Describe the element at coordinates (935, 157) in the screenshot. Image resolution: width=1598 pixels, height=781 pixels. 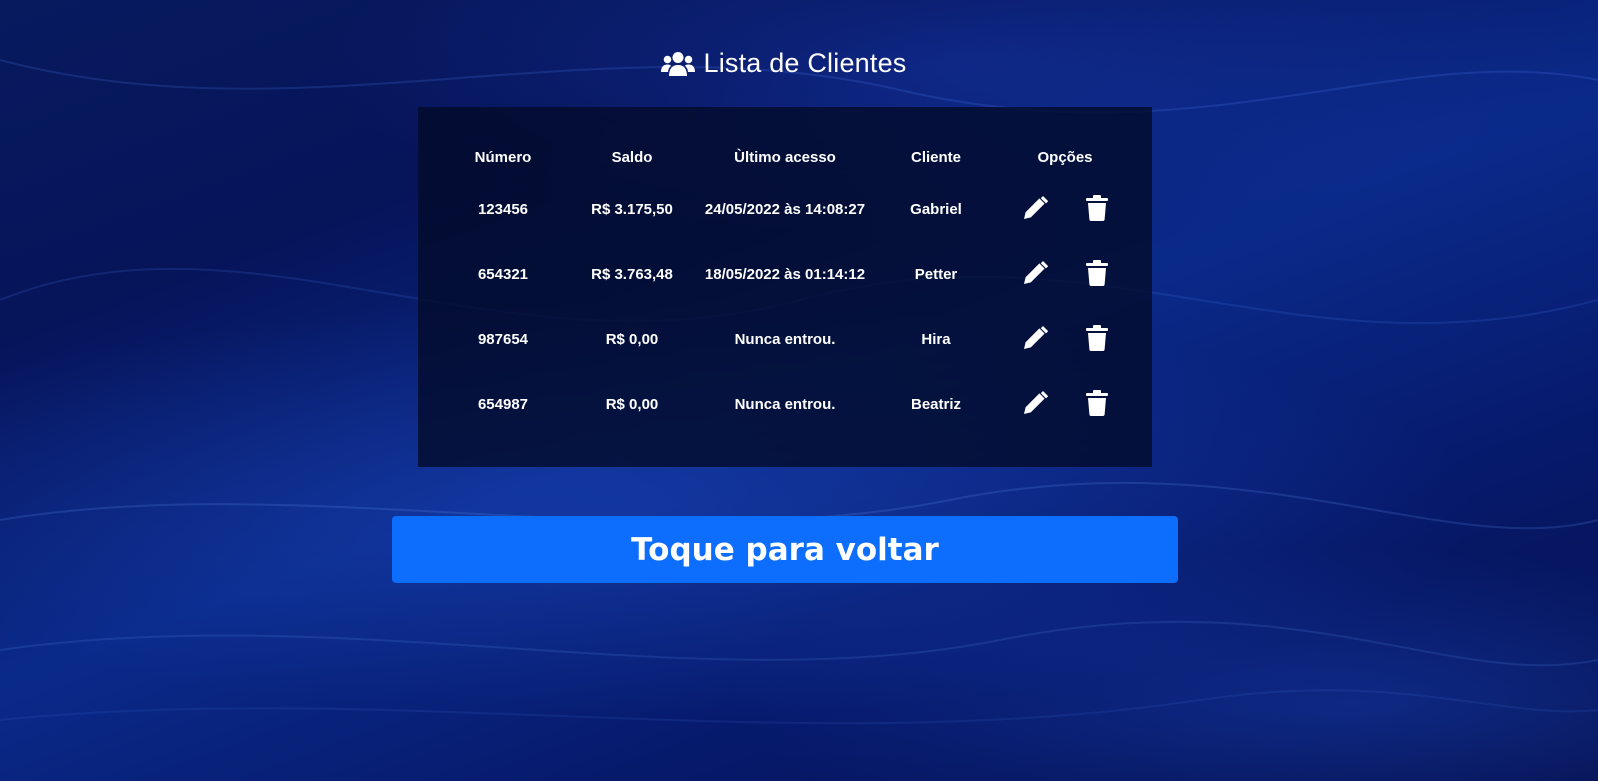
I see `column-header-cliente: Cliente` at that location.